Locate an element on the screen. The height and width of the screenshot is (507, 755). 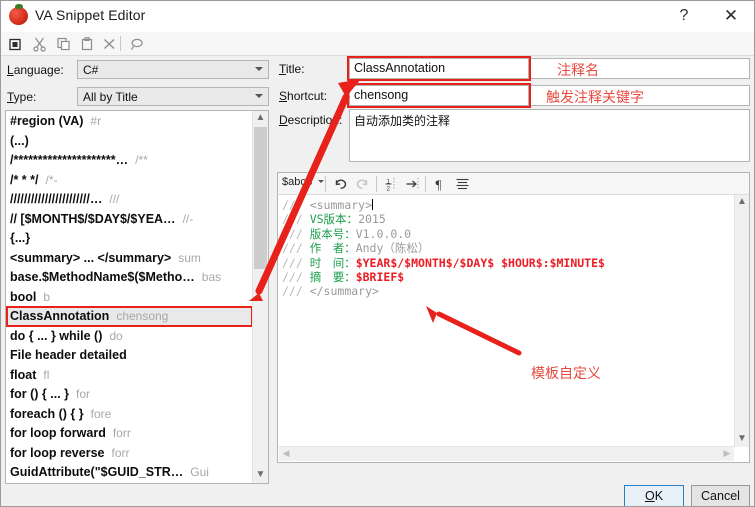
placeholder-dropdown: $abc$ is located at coordinates (303, 182).